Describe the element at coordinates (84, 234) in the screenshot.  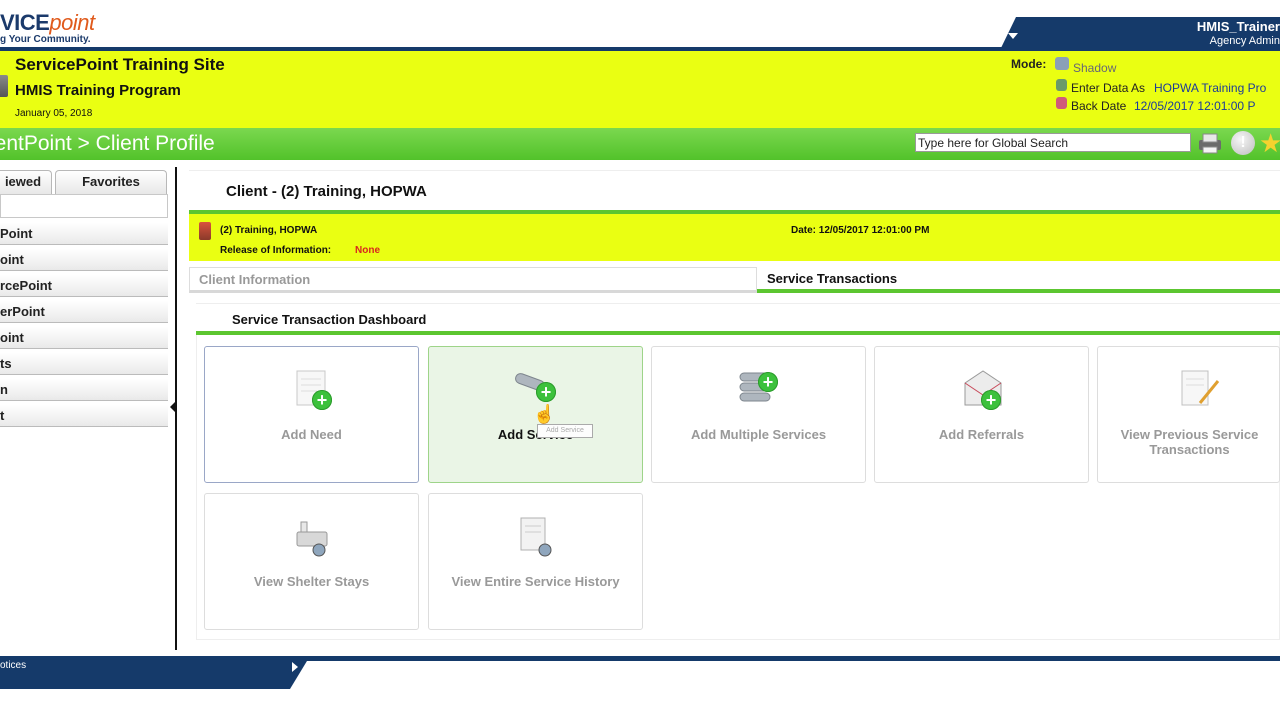
I see `sidebar-item-clientpoint: Point` at that location.